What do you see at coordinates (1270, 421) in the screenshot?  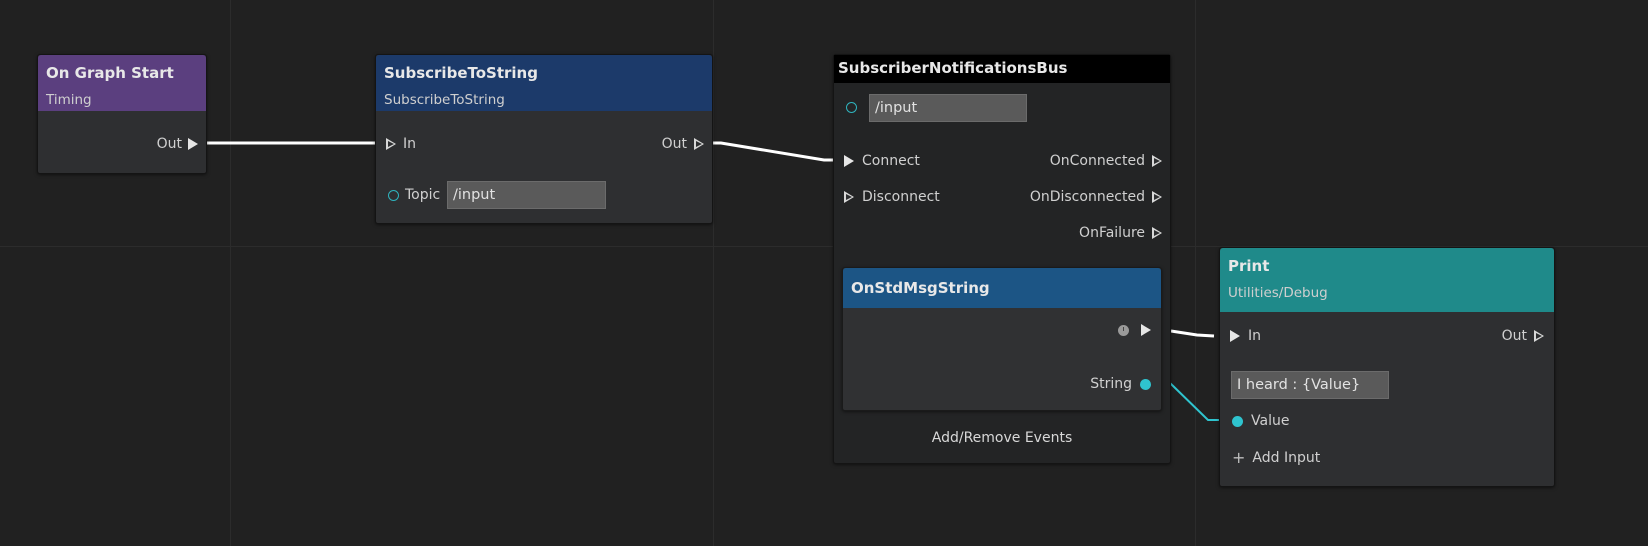 I see `value-label: Value` at bounding box center [1270, 421].